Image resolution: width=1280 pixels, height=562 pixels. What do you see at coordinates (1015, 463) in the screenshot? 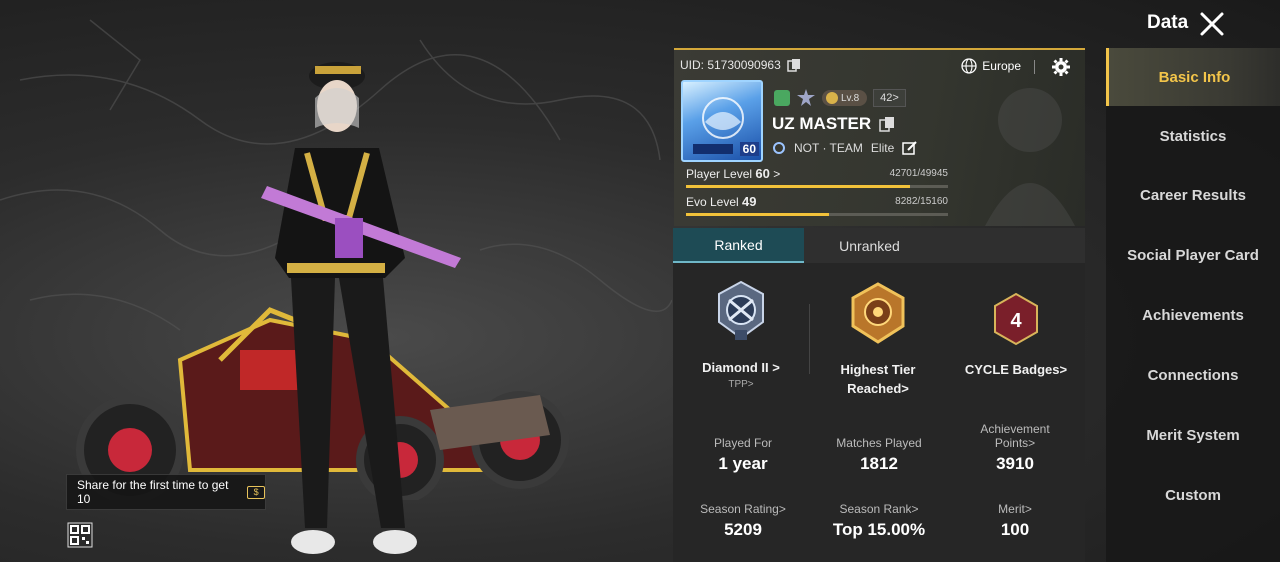
I see `stat-value: 3910` at bounding box center [1015, 463].